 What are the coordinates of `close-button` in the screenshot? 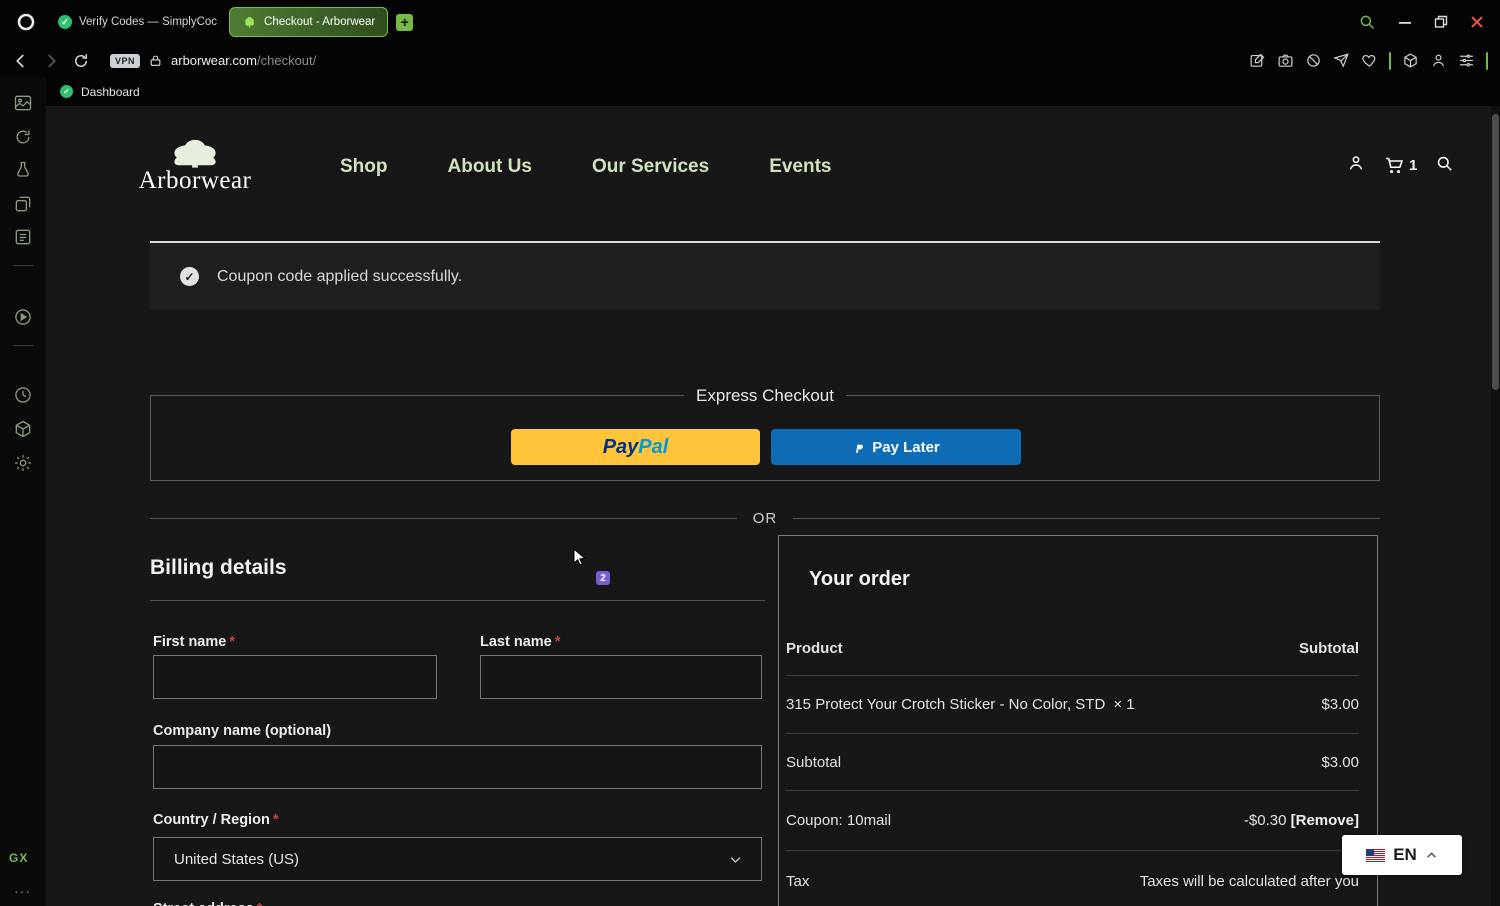 It's located at (1477, 22).